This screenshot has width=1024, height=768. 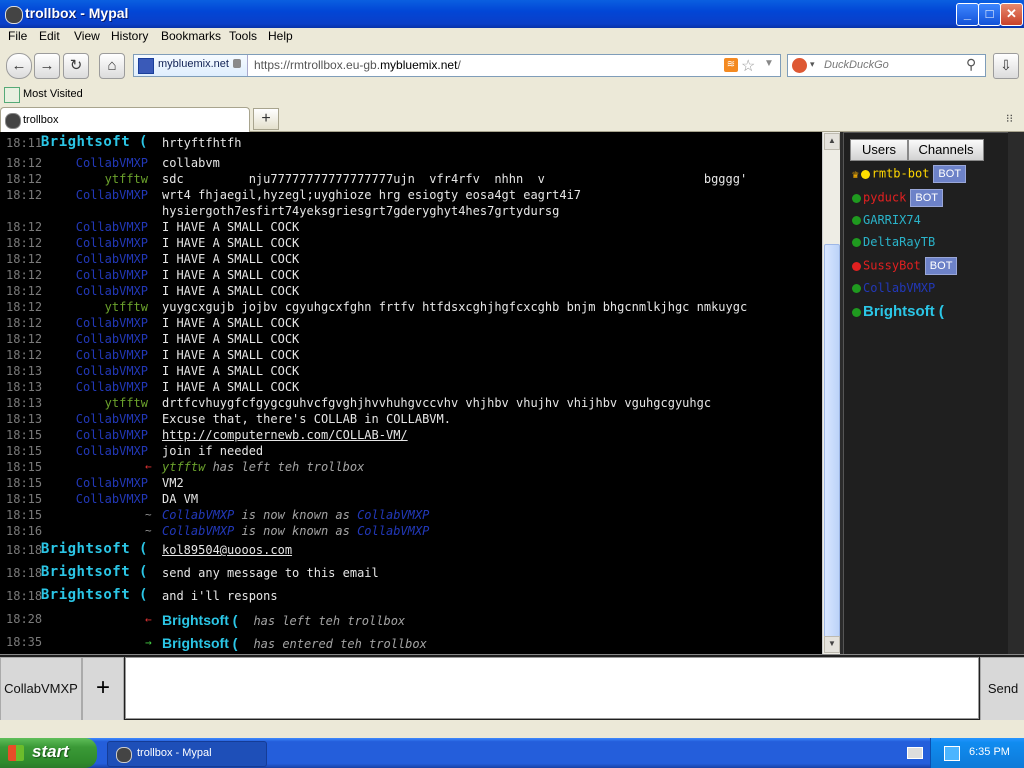 What do you see at coordinates (187, 754) in the screenshot?
I see `taskbar-item-trollbox: trollbox - Mypal` at bounding box center [187, 754].